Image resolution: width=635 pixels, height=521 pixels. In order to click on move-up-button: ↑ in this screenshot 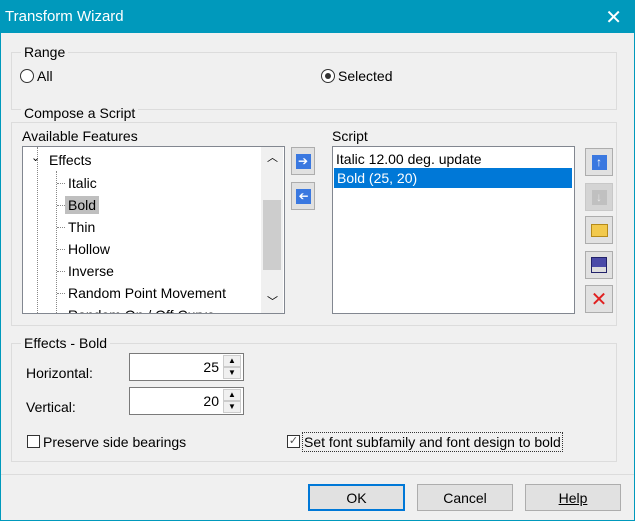, I will do `click(599, 162)`.